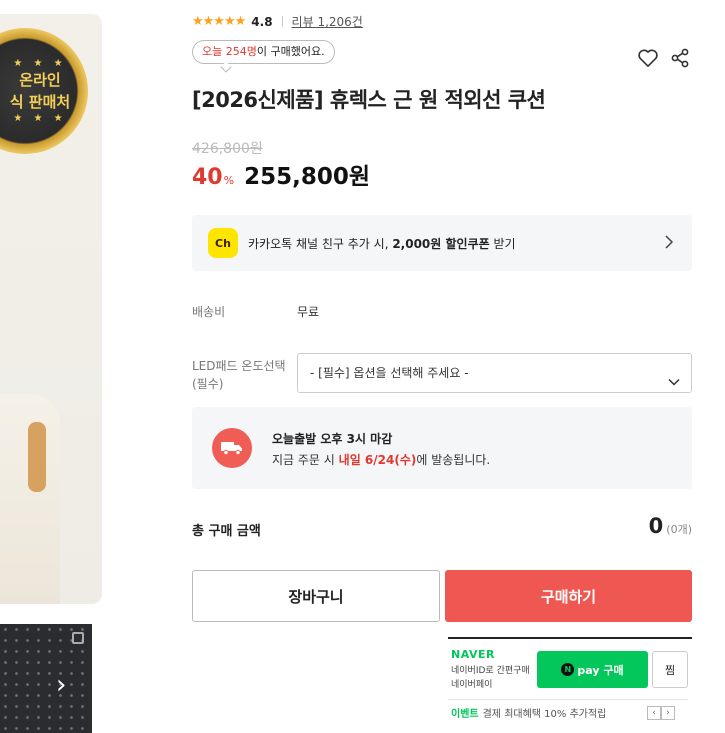  Describe the element at coordinates (316, 596) in the screenshot. I see `add-to-cart-button: 장바구니` at that location.